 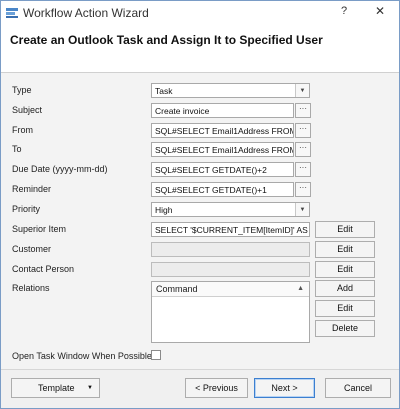 I want to click on relations-add-button: Add, so click(x=345, y=288).